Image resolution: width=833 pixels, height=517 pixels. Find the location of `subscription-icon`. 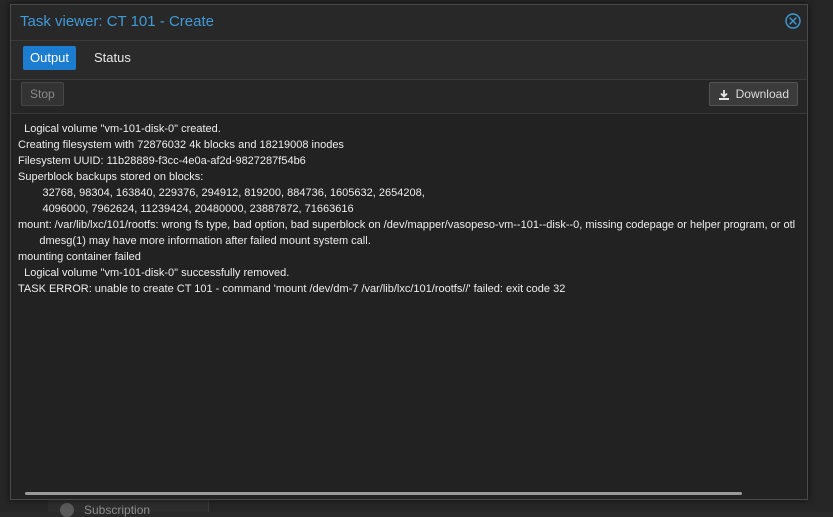

subscription-icon is located at coordinates (67, 510).